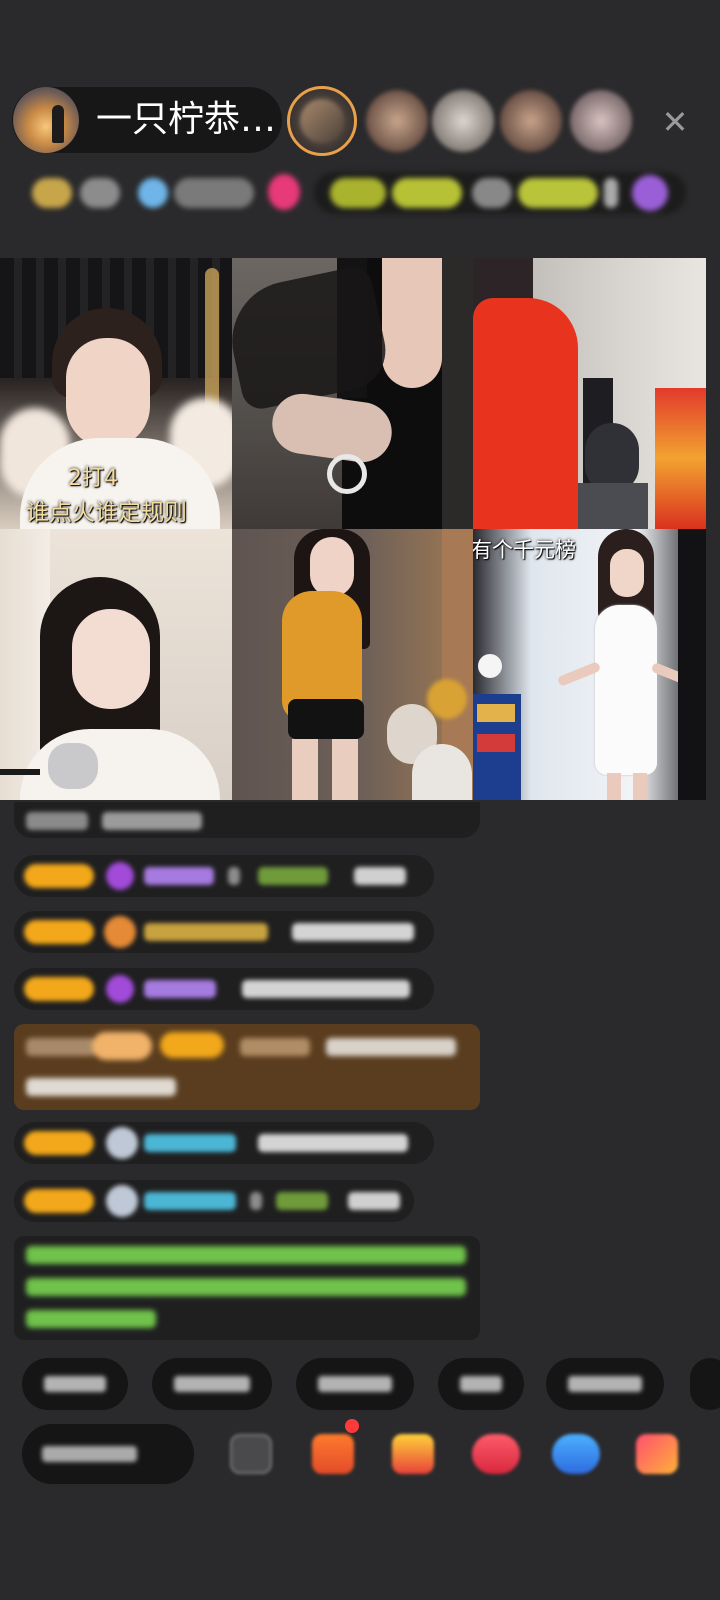 This screenshot has height=1600, width=720. I want to click on more-icon, so click(251, 1454).